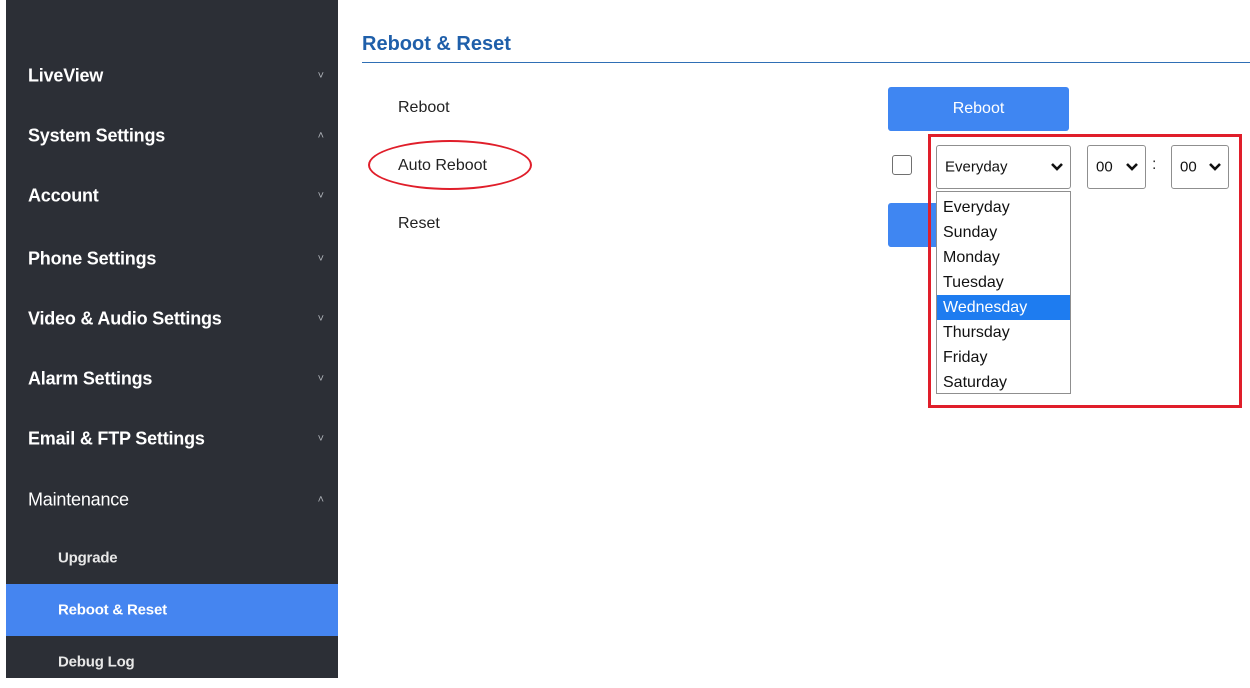  I want to click on reboot-button: Reboot, so click(978, 109).